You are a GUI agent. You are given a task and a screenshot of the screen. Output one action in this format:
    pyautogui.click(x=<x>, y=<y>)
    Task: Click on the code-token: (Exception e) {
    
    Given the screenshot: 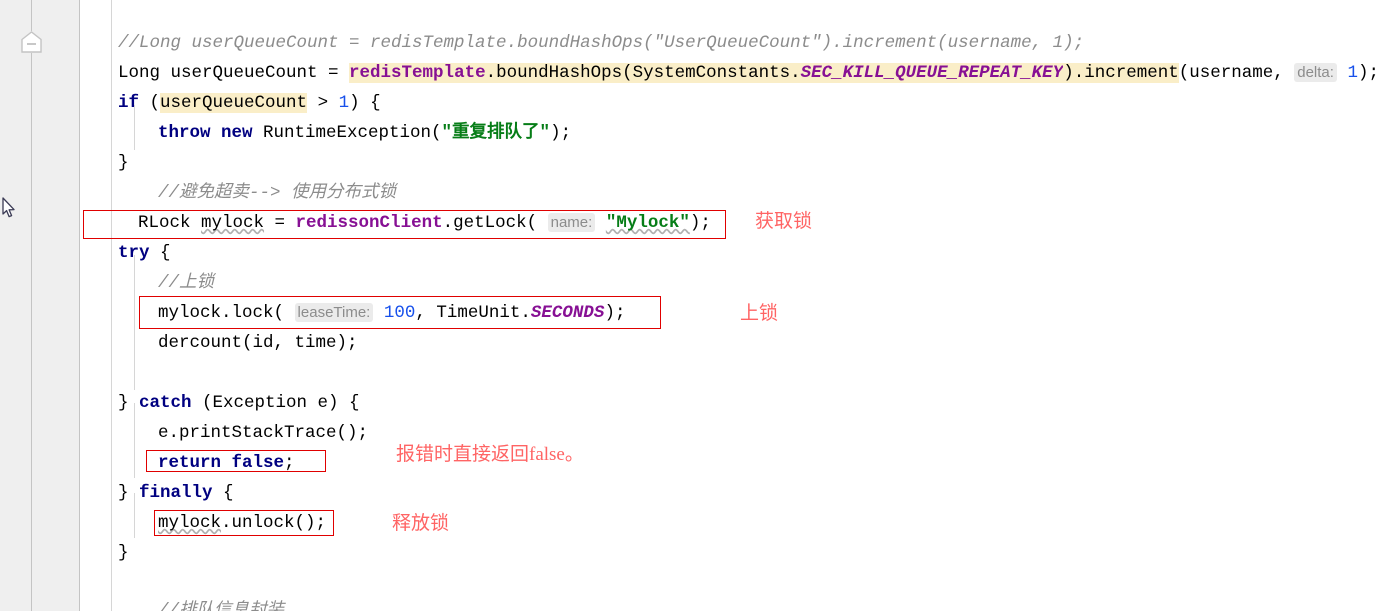 What is the action you would take?
    pyautogui.click(x=275, y=403)
    